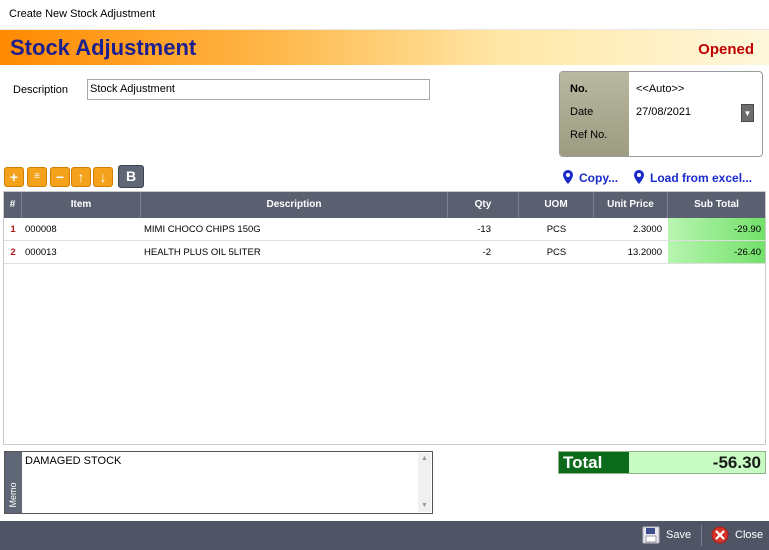 This screenshot has width=769, height=550. Describe the element at coordinates (103, 47) in the screenshot. I see `page-title: Stock Adjustment` at that location.